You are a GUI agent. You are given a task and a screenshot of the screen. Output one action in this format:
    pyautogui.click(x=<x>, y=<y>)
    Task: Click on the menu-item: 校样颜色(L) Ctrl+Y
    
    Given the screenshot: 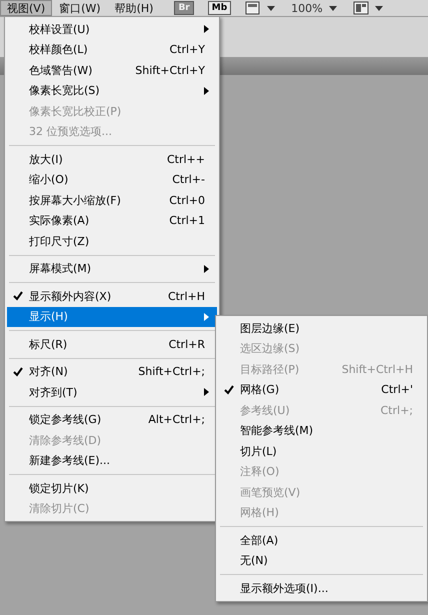 What is the action you would take?
    pyautogui.click(x=112, y=50)
    